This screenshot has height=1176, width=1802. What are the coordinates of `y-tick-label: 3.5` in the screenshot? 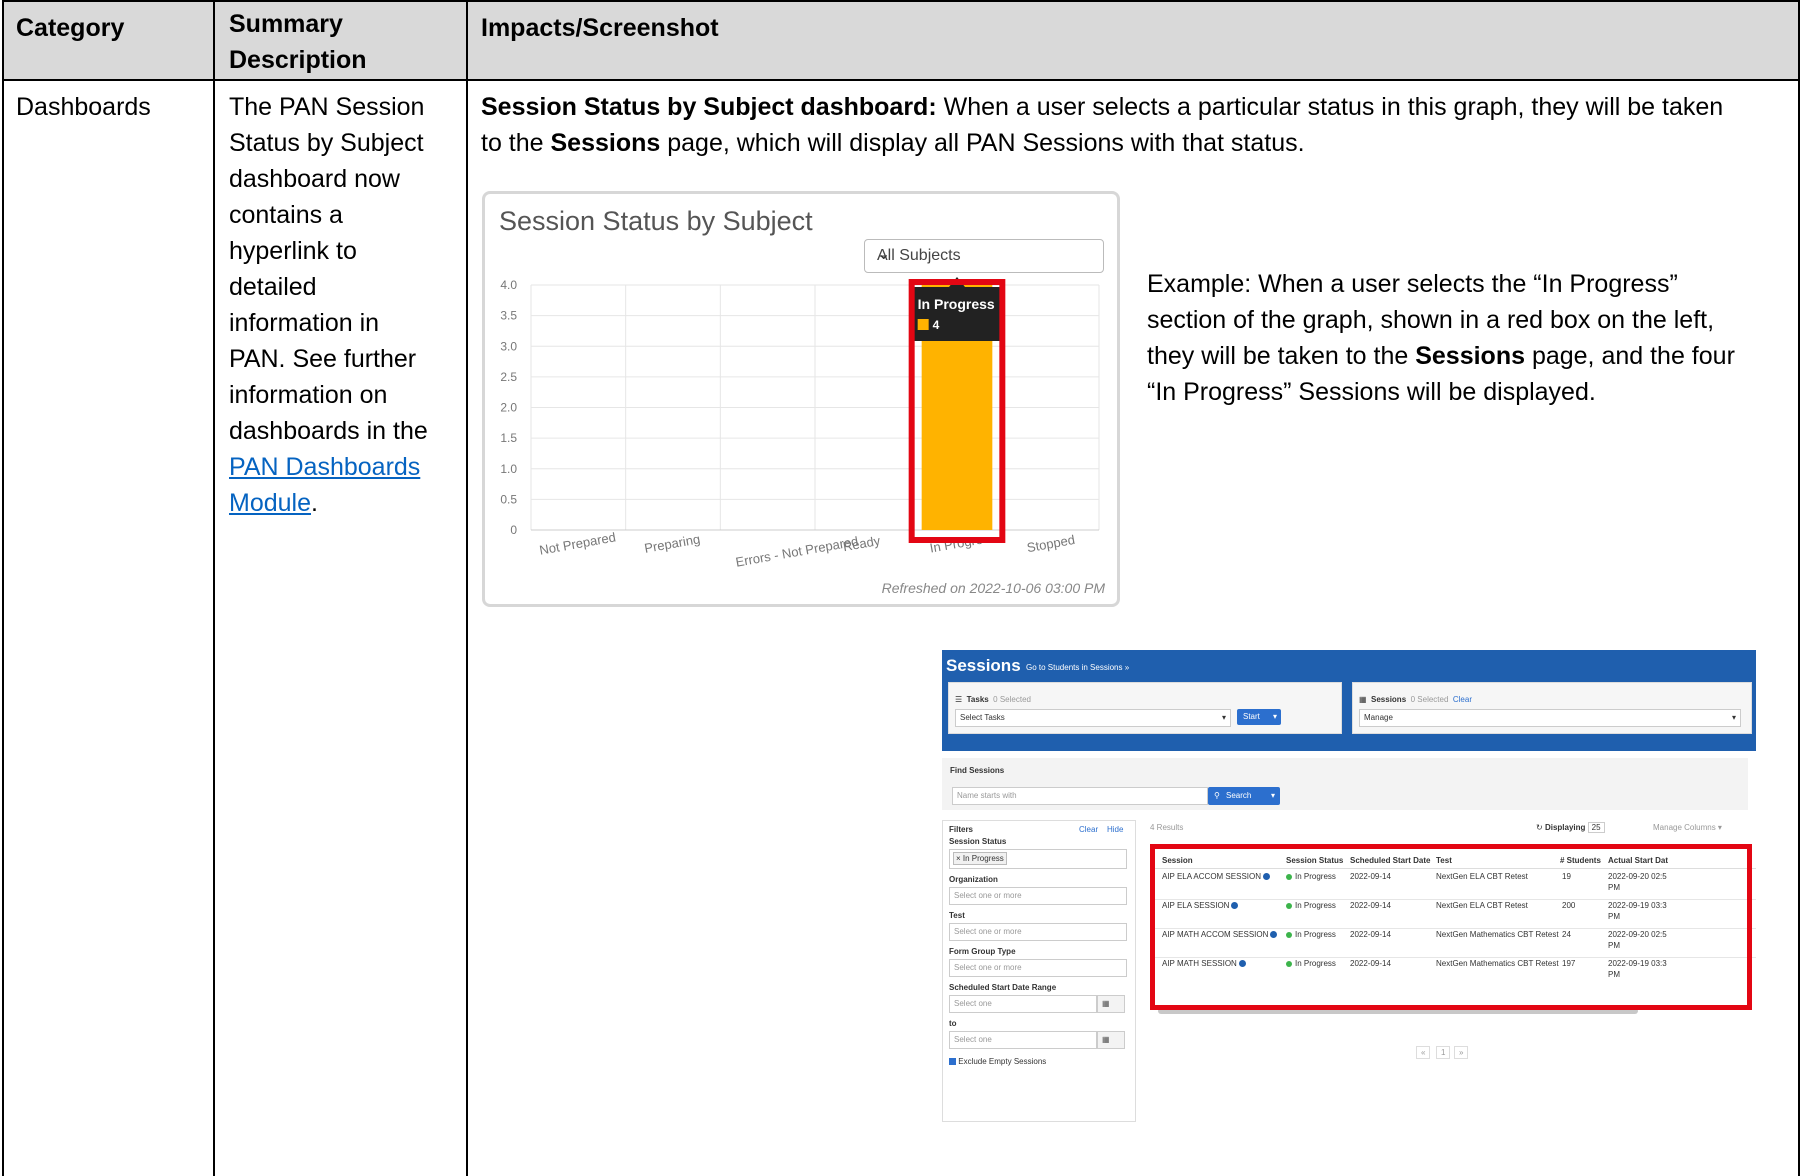 It's located at (508, 316).